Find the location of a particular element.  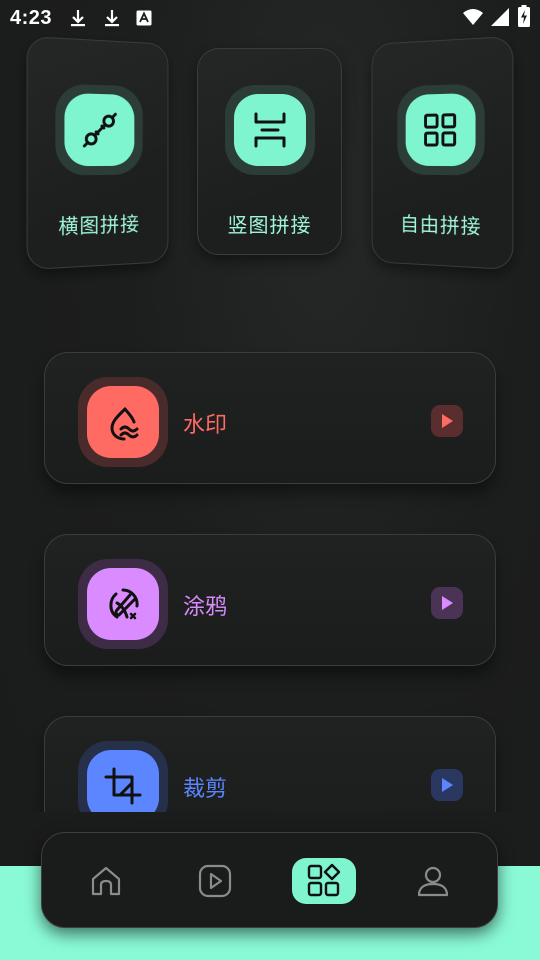

card-free-stitch: 自由拼接 is located at coordinates (442, 153).